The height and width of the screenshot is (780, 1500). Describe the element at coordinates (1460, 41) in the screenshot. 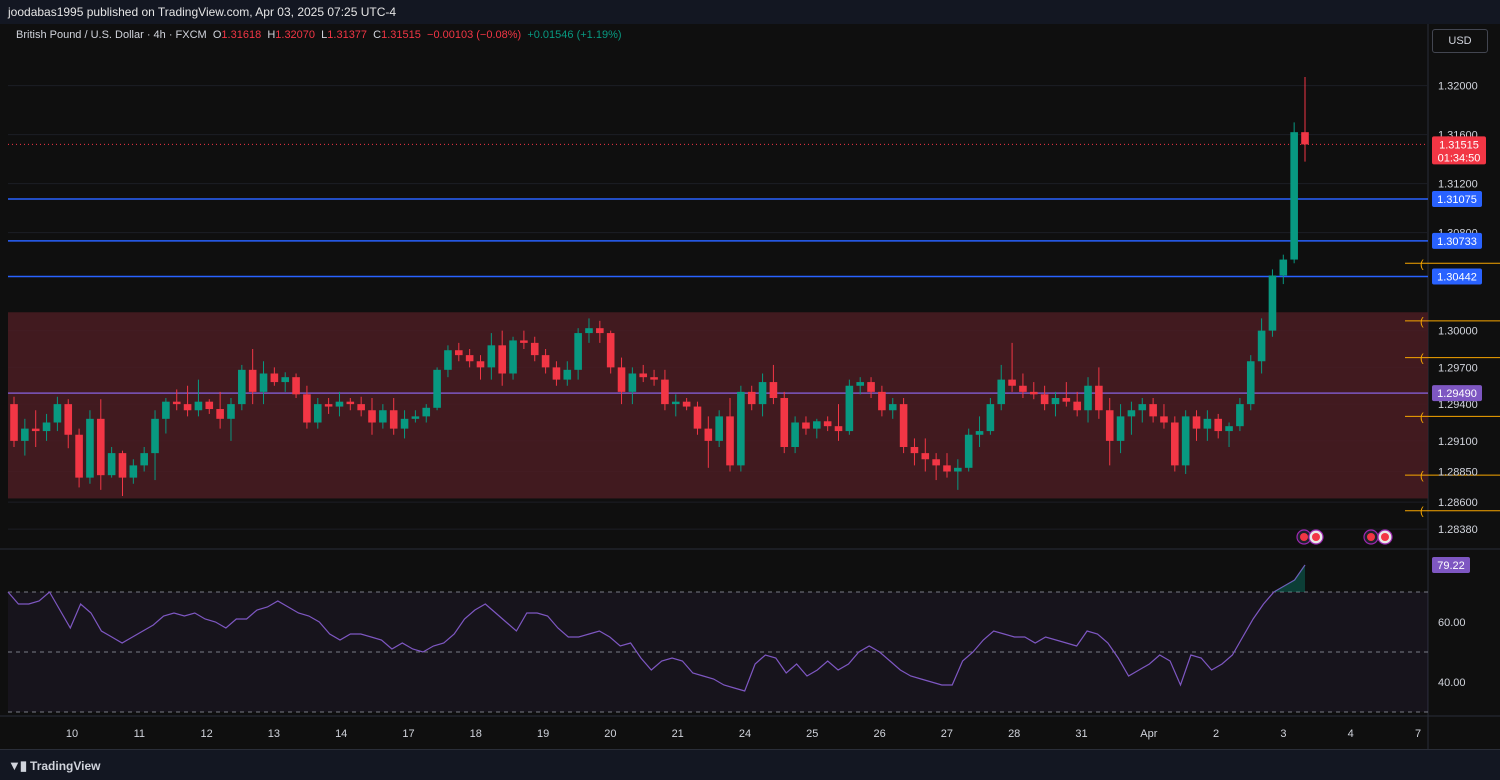

I see `currency-button: USD` at that location.